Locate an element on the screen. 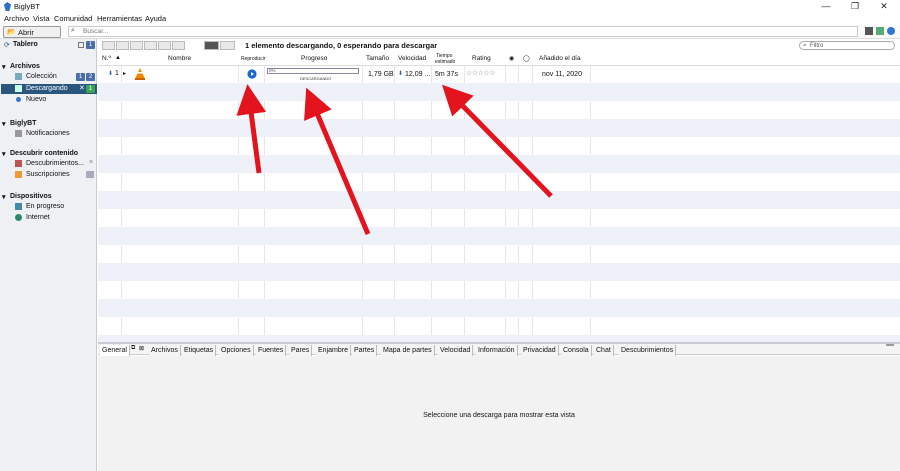  open-torrents-button: 📂 Abrir torrents is located at coordinates (32, 36).